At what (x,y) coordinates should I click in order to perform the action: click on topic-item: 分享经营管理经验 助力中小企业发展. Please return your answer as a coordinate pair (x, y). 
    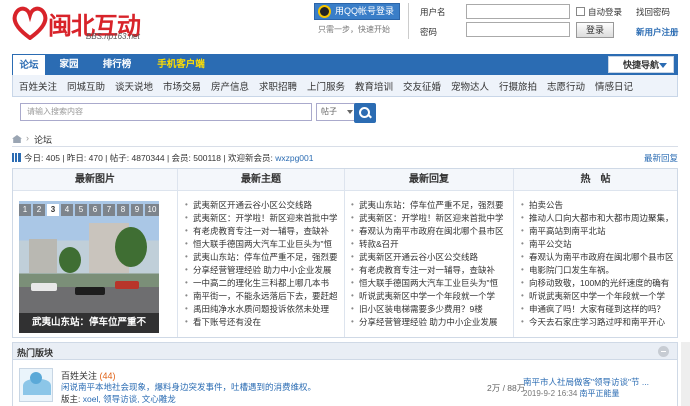
    Looking at the image, I should click on (263, 270).